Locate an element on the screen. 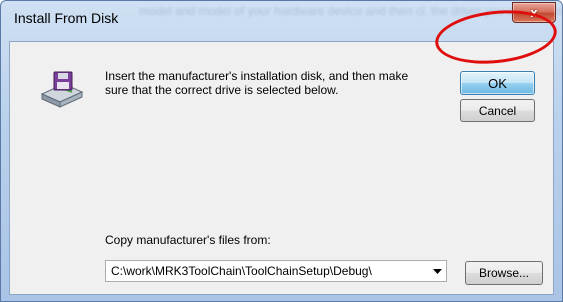  copy-files-label-text: Copy manufacturer's files from: is located at coordinates (188, 240).